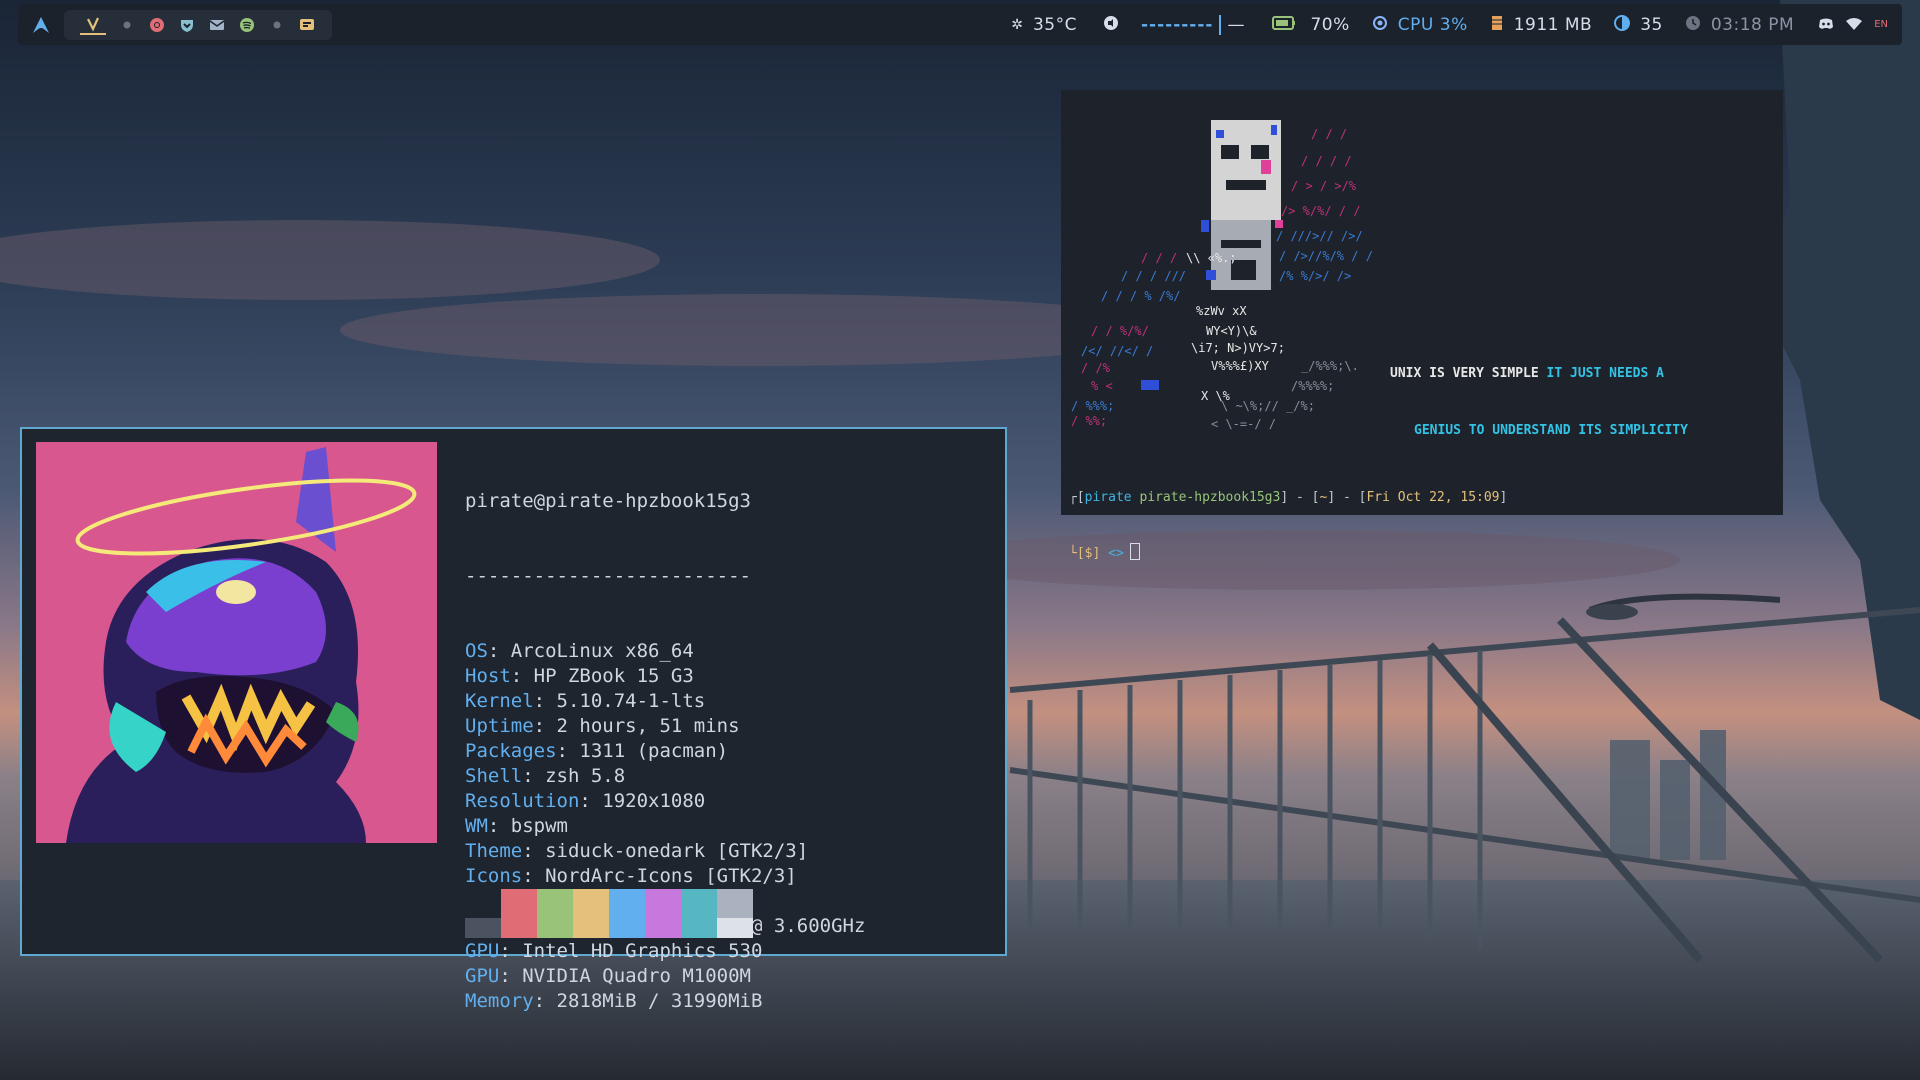  Describe the element at coordinates (585, 776) in the screenshot. I see `info-value: zsh 5.8` at that location.